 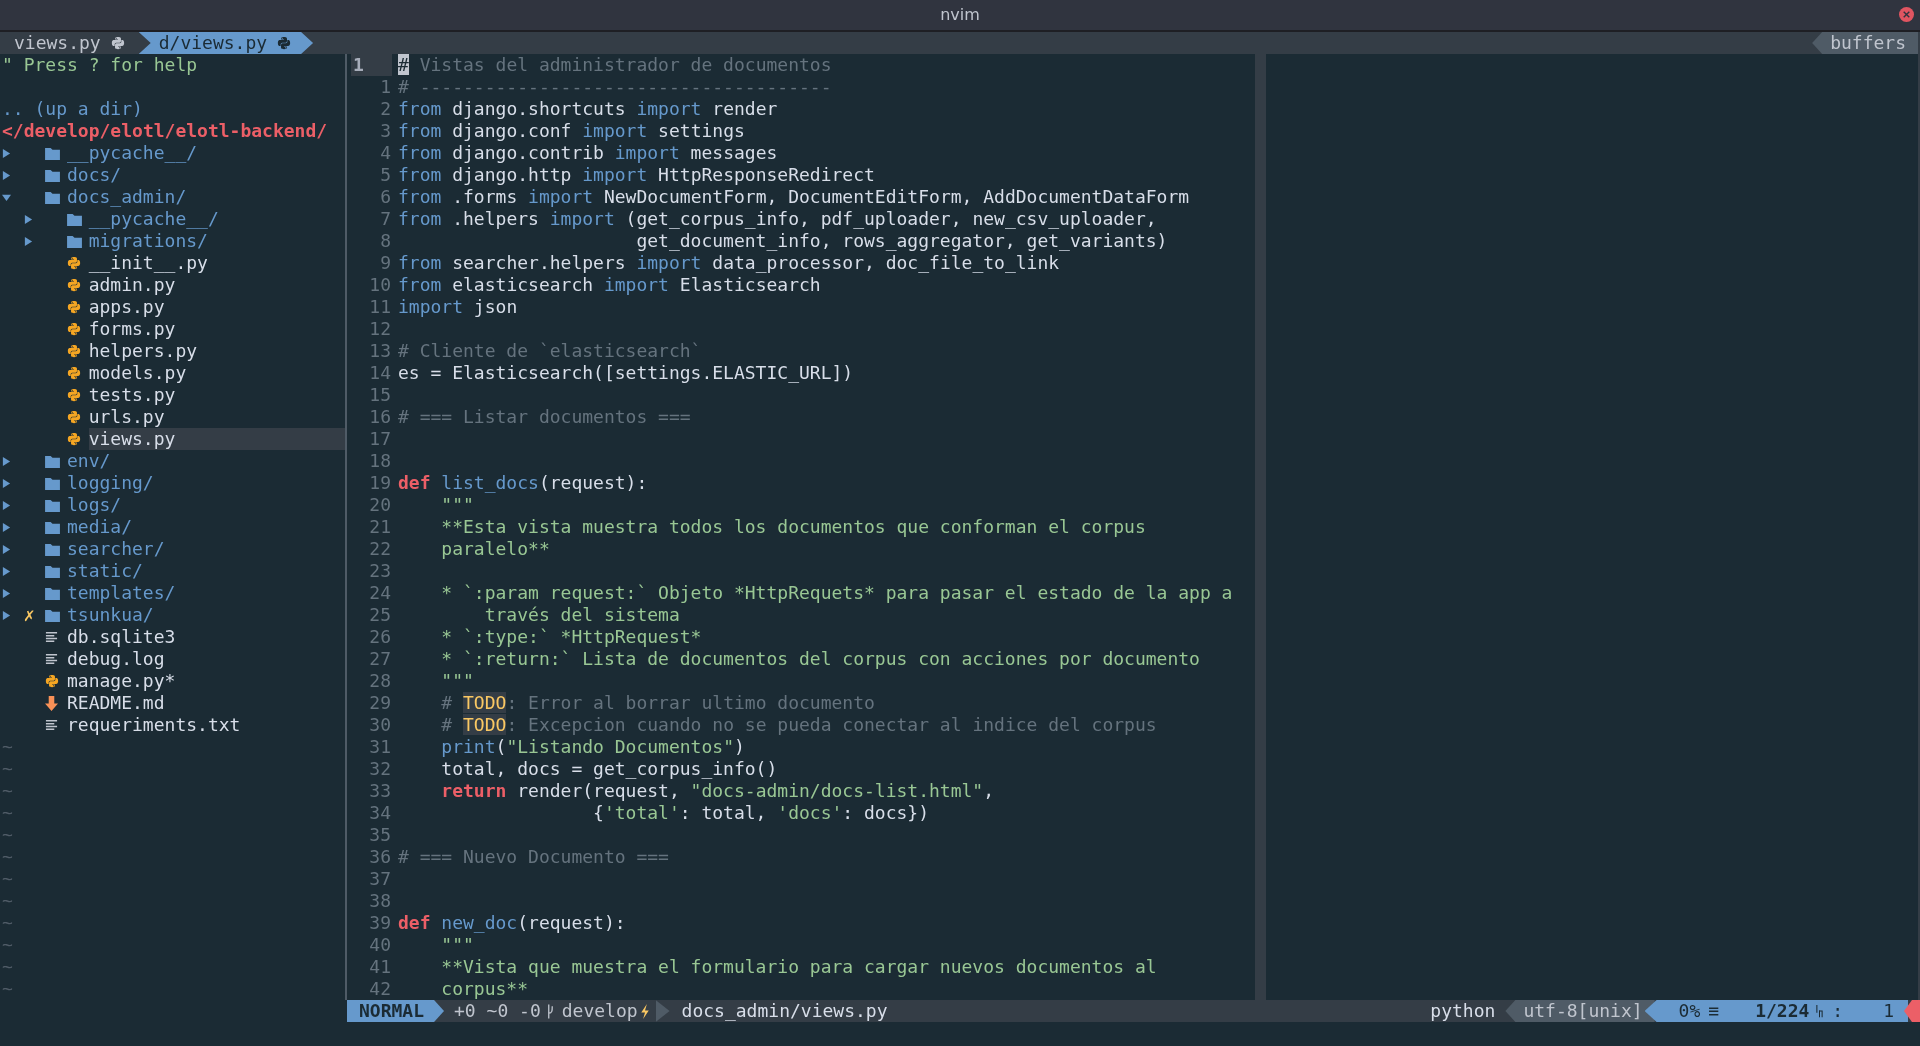 What do you see at coordinates (380, 285) in the screenshot?
I see `line-number: 10` at bounding box center [380, 285].